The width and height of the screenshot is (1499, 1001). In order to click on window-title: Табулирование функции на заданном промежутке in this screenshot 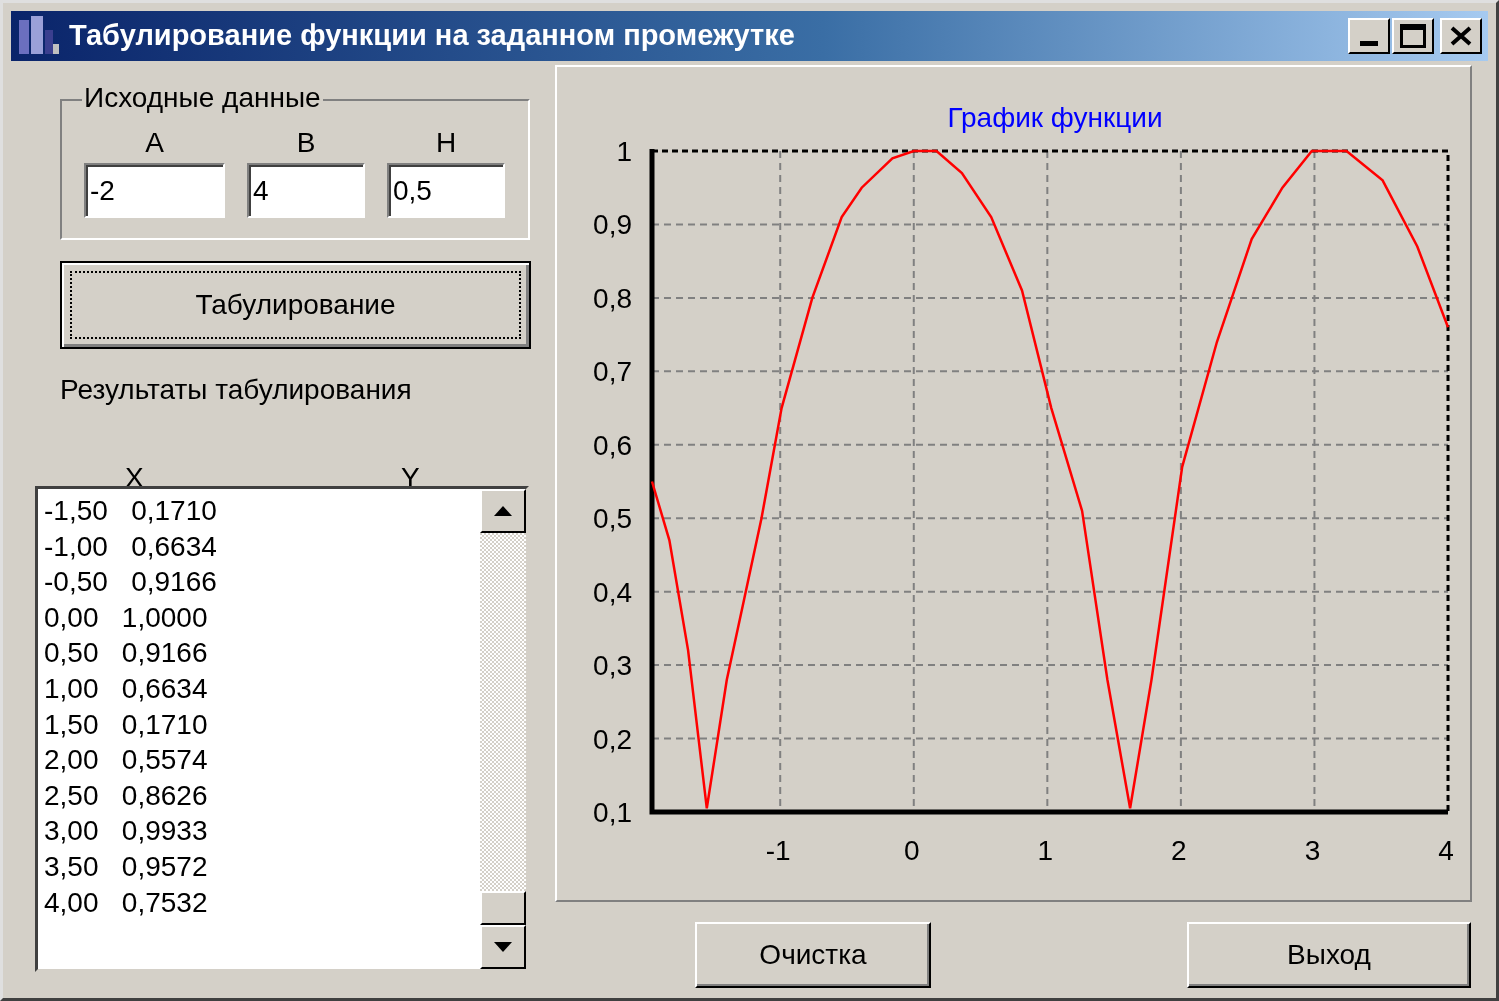, I will do `click(432, 36)`.